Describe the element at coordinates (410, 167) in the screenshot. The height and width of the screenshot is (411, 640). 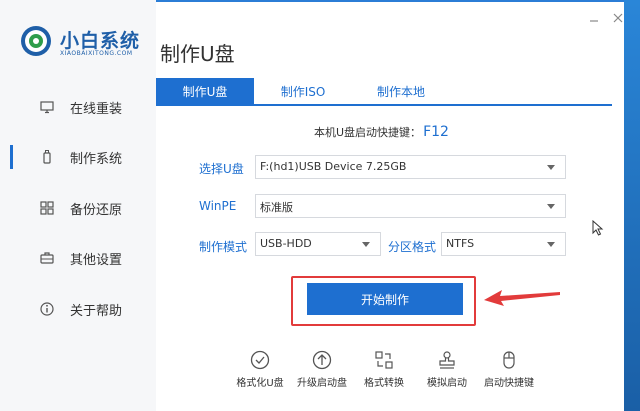
I see `usb-select: F:(hd1)USB Device 7.25GB` at that location.